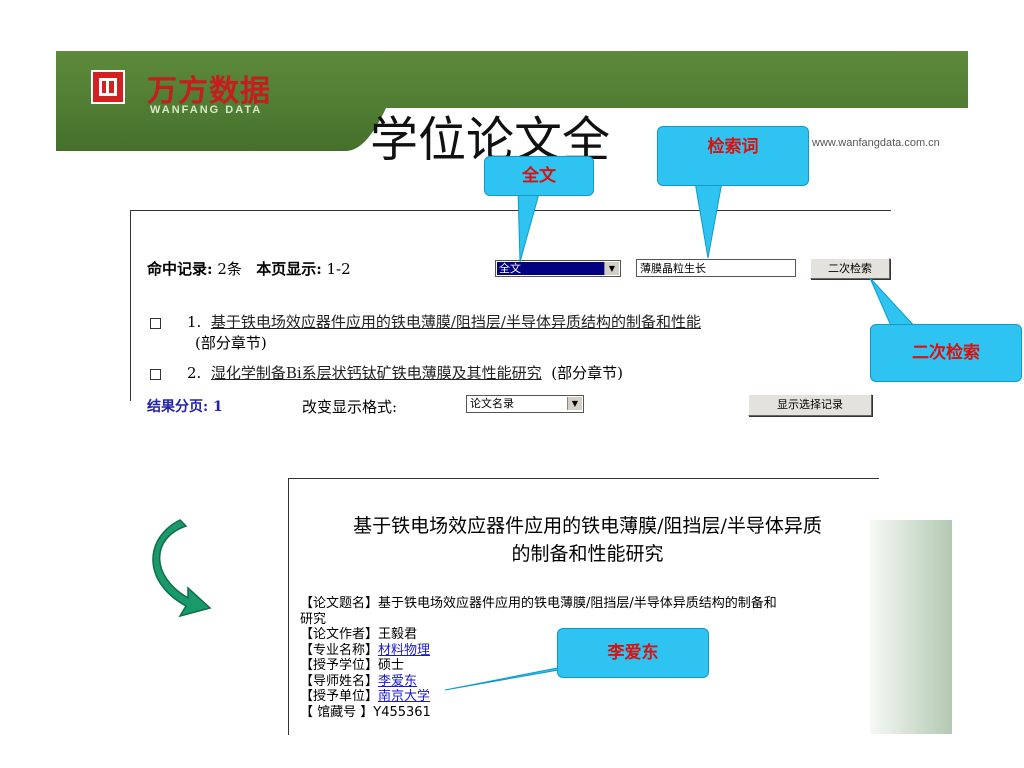 Image resolution: width=1024 pixels, height=768 pixels. I want to click on pointer-keyword, so click(708, 220).